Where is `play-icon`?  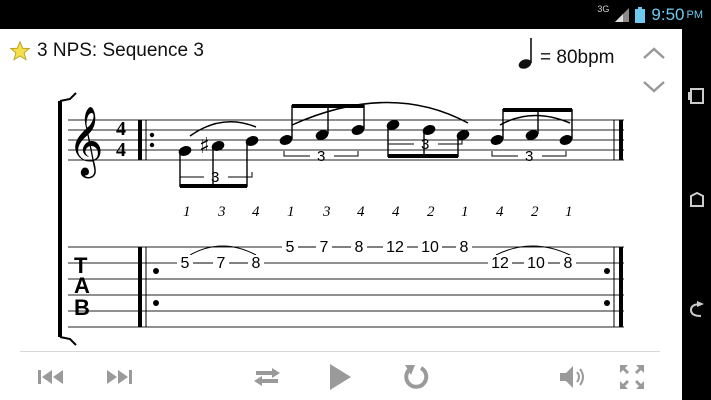
play-icon is located at coordinates (340, 377).